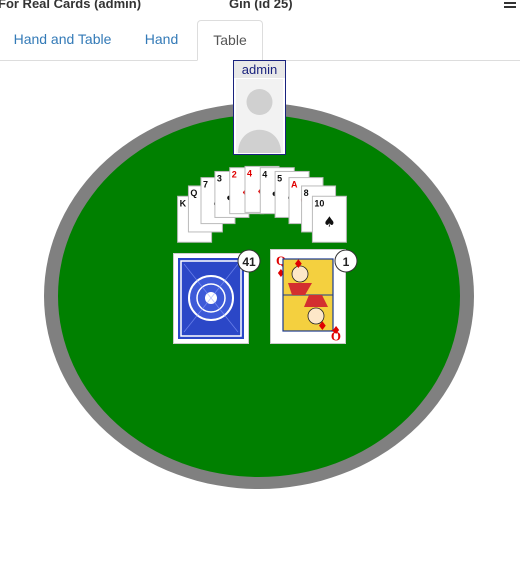 This screenshot has height=563, width=520. What do you see at coordinates (306, 193) in the screenshot?
I see `card-rank: 8` at bounding box center [306, 193].